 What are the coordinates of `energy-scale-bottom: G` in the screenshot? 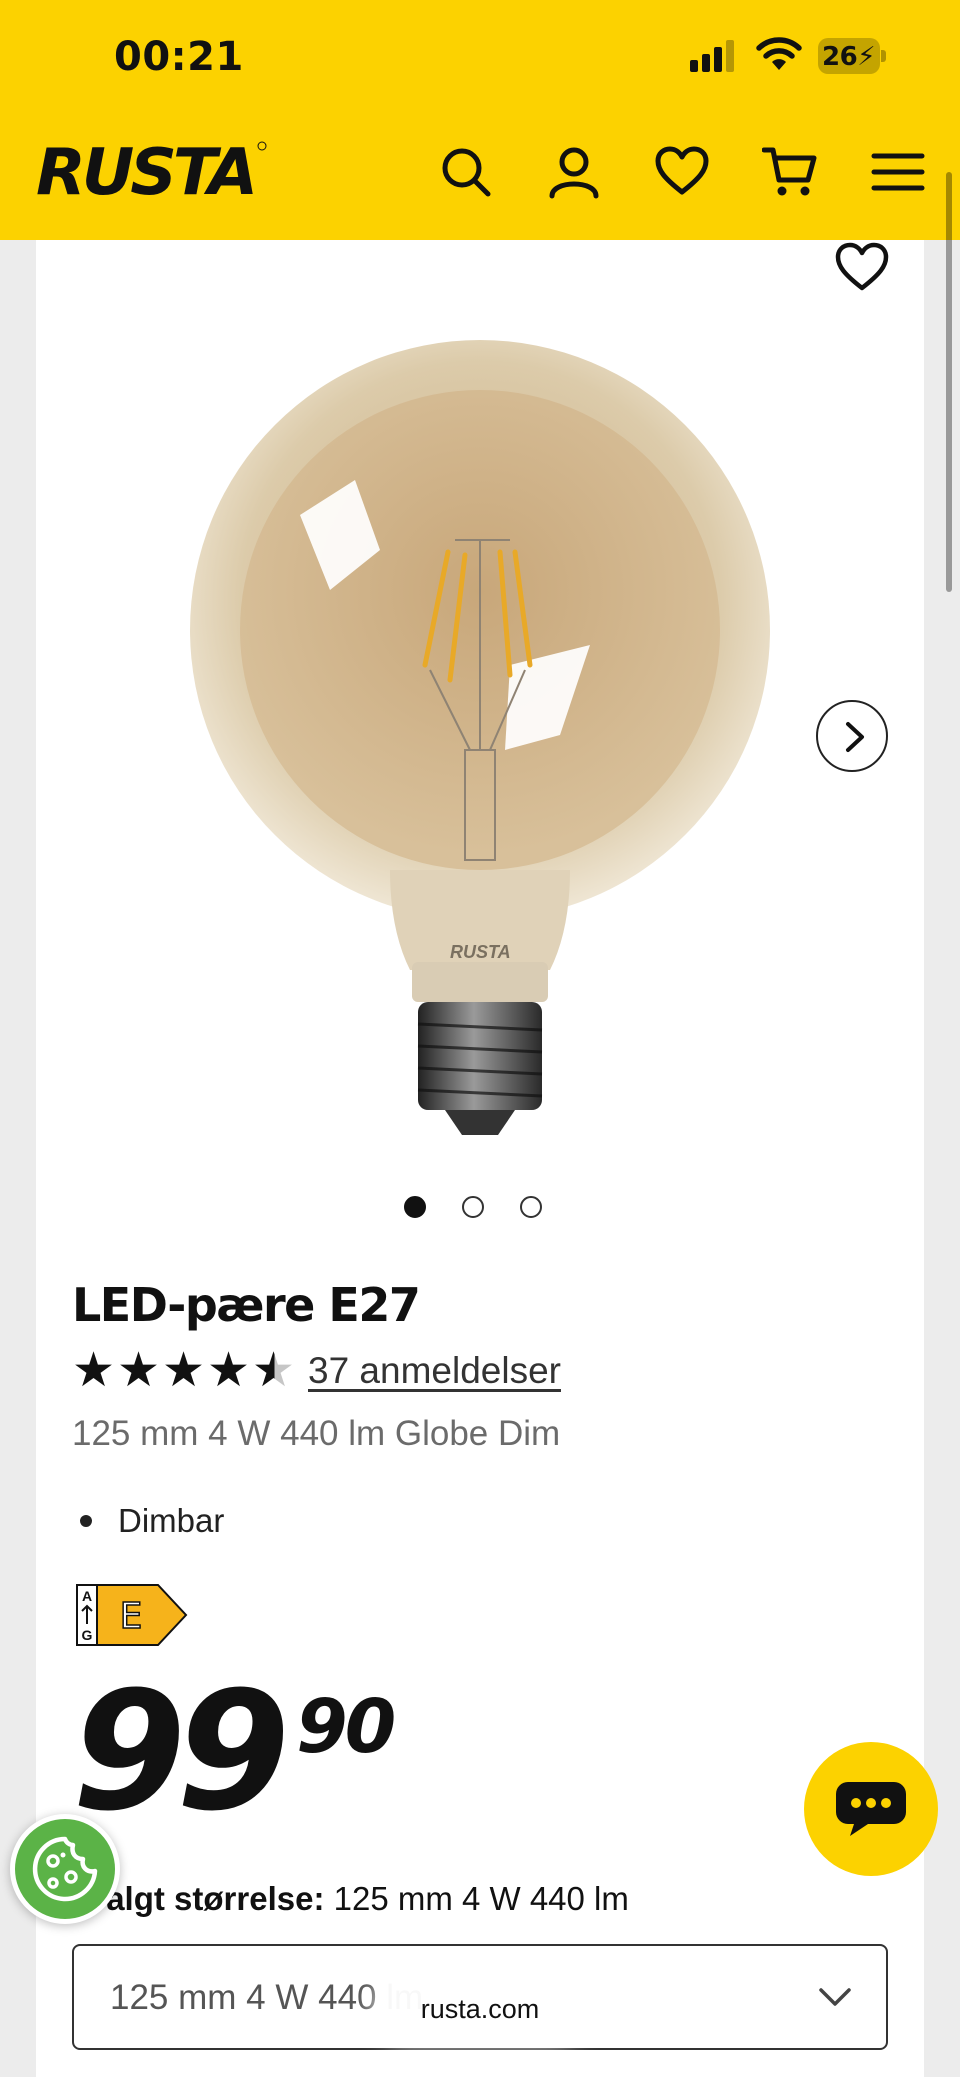 It's located at (87, 1635).